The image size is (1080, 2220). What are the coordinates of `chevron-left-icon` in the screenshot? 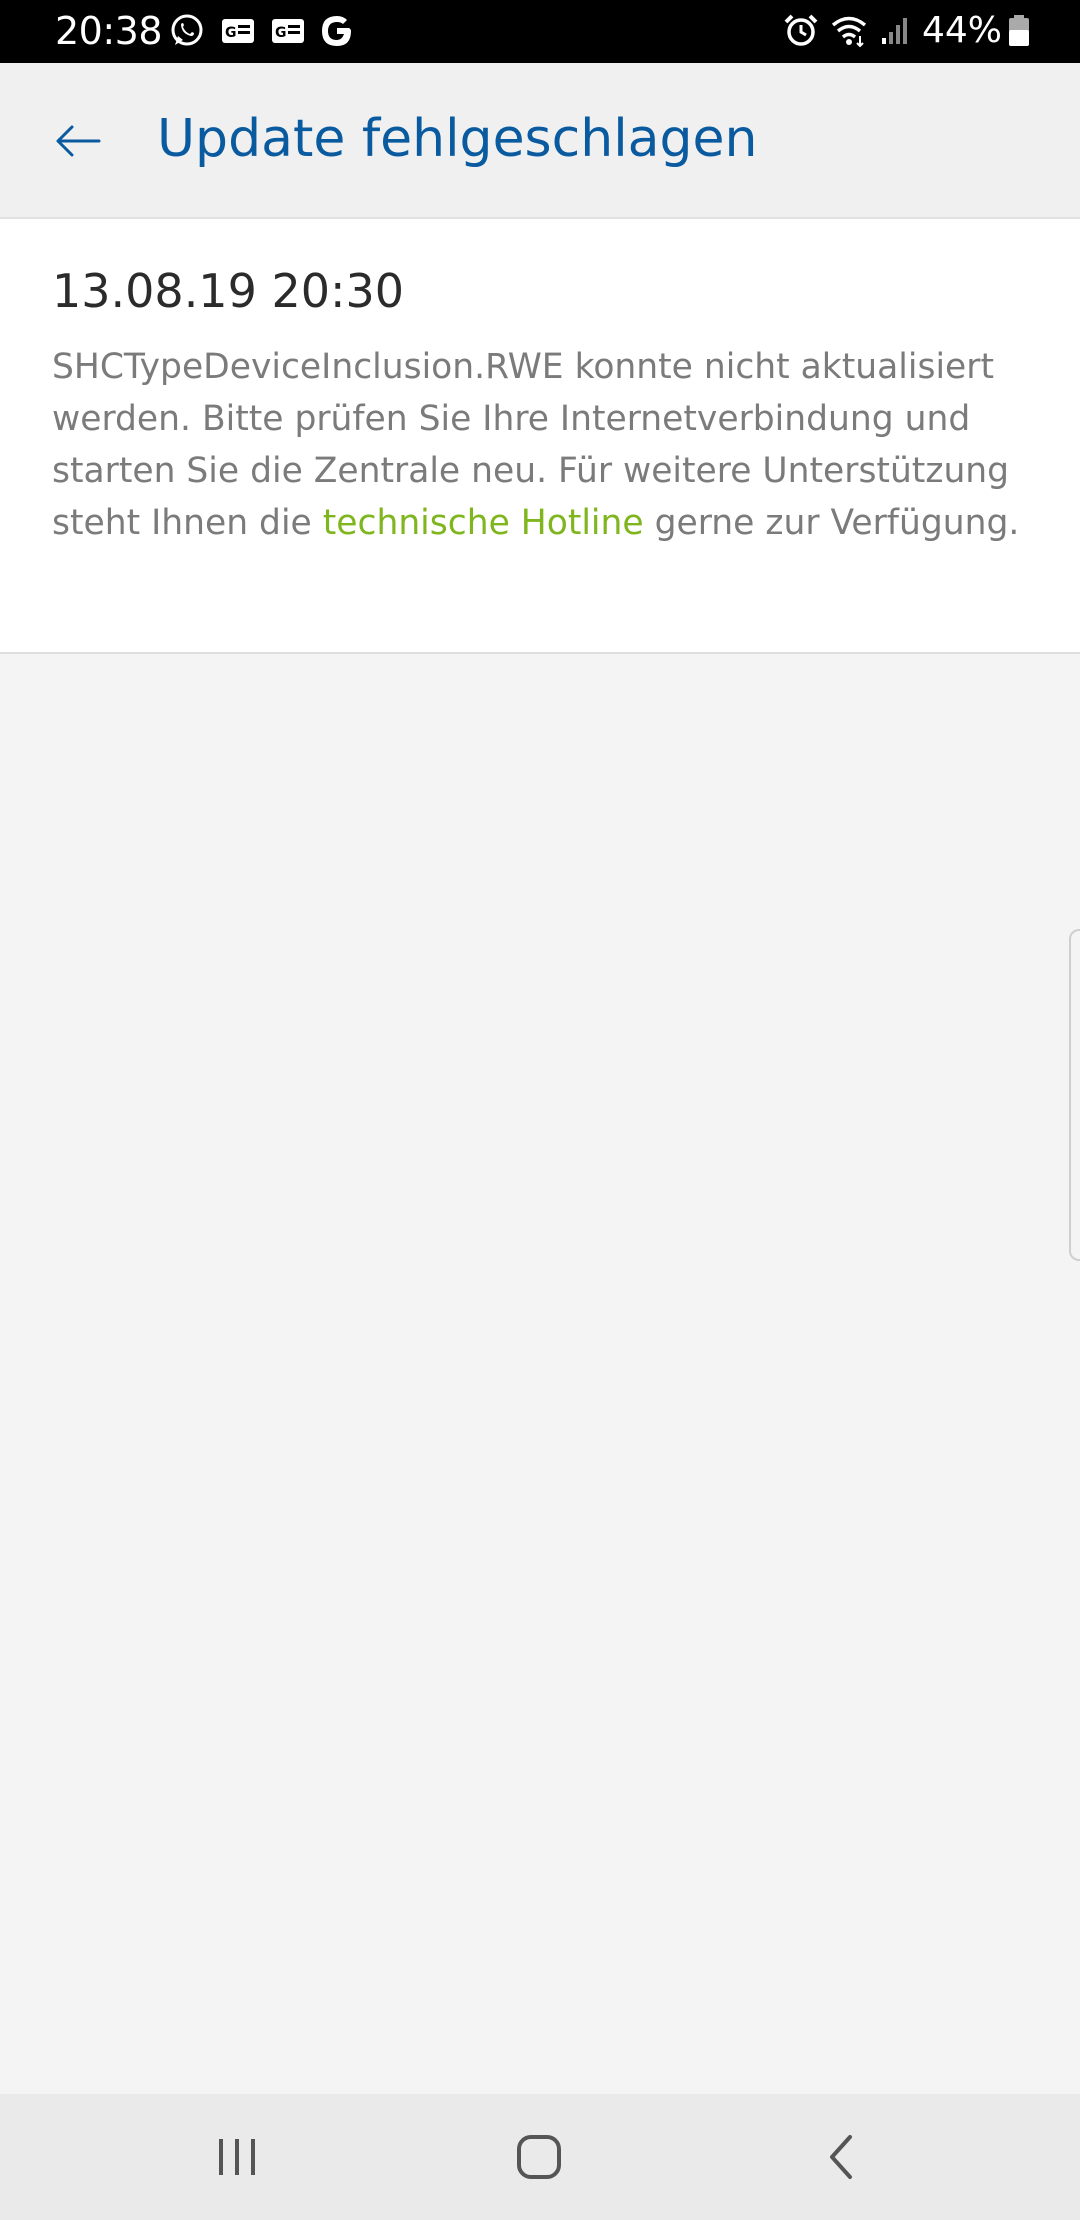 It's located at (841, 2157).